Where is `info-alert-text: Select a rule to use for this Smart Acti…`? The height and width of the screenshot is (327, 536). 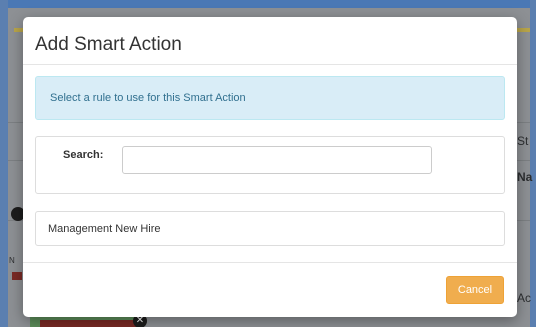
info-alert-text: Select a rule to use for this Smart Acti… is located at coordinates (148, 98).